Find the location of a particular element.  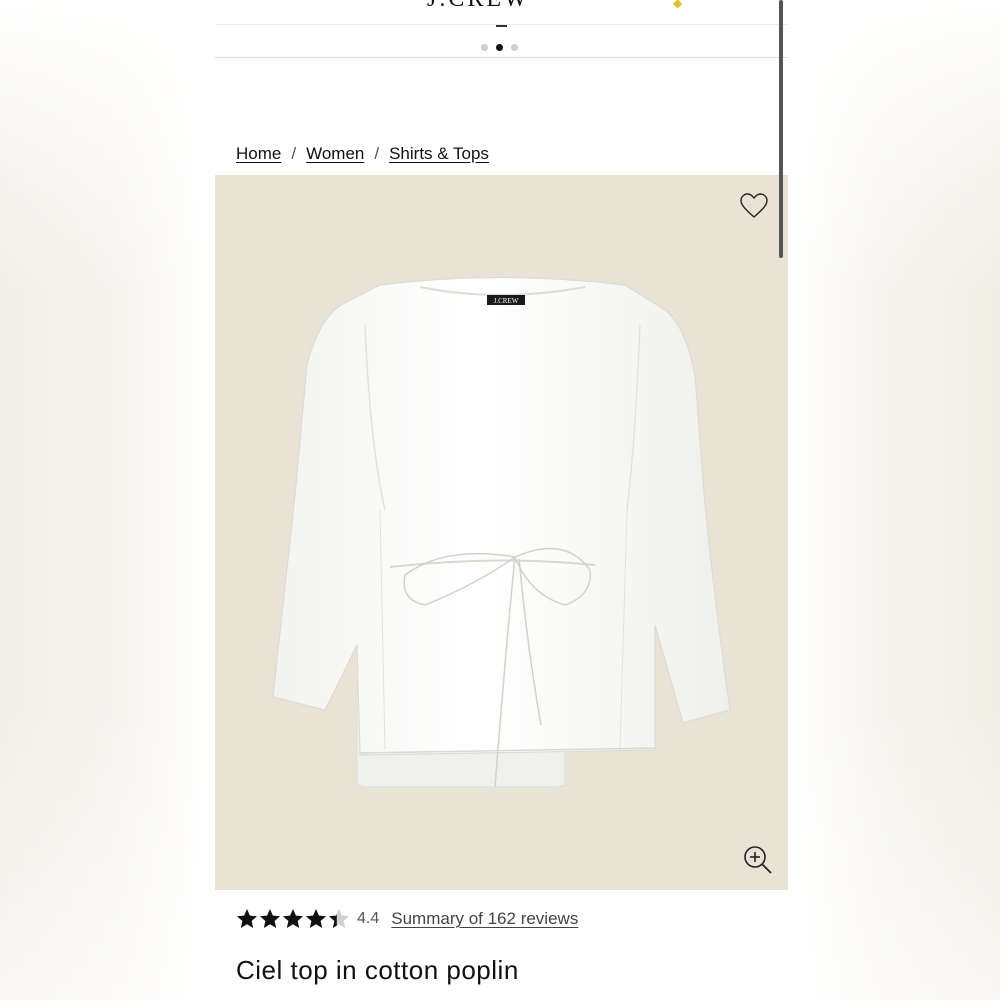

header-divider is located at coordinates (501, 57).